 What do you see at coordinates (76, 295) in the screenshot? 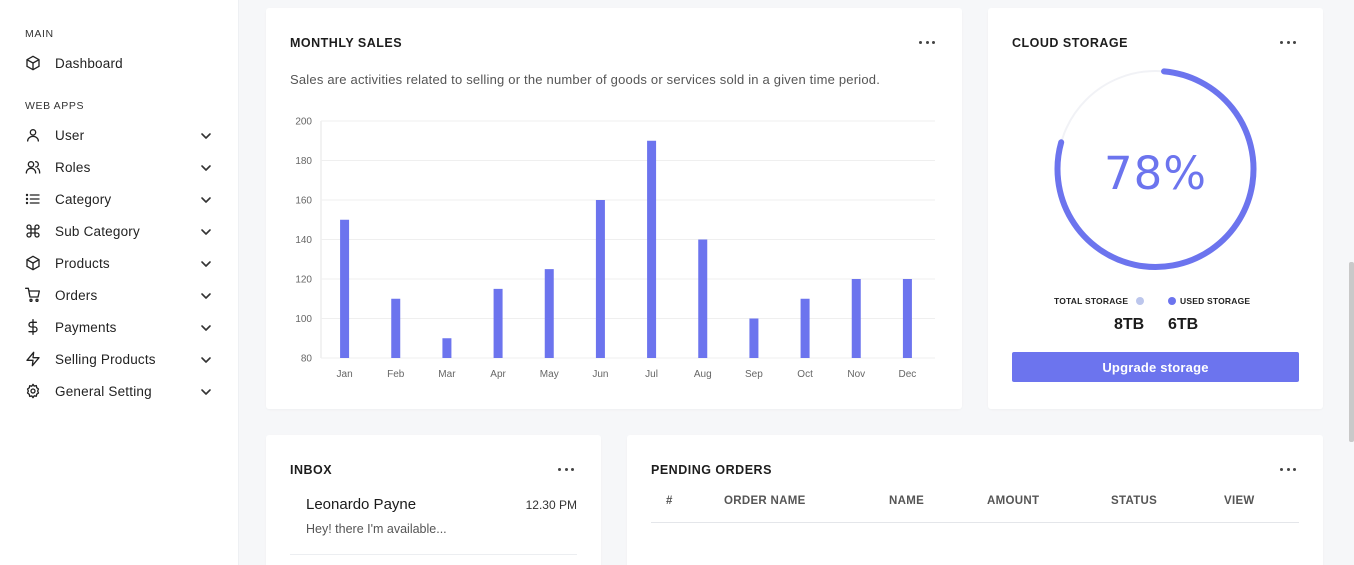
I see `sidebar-item-label: Orders` at bounding box center [76, 295].